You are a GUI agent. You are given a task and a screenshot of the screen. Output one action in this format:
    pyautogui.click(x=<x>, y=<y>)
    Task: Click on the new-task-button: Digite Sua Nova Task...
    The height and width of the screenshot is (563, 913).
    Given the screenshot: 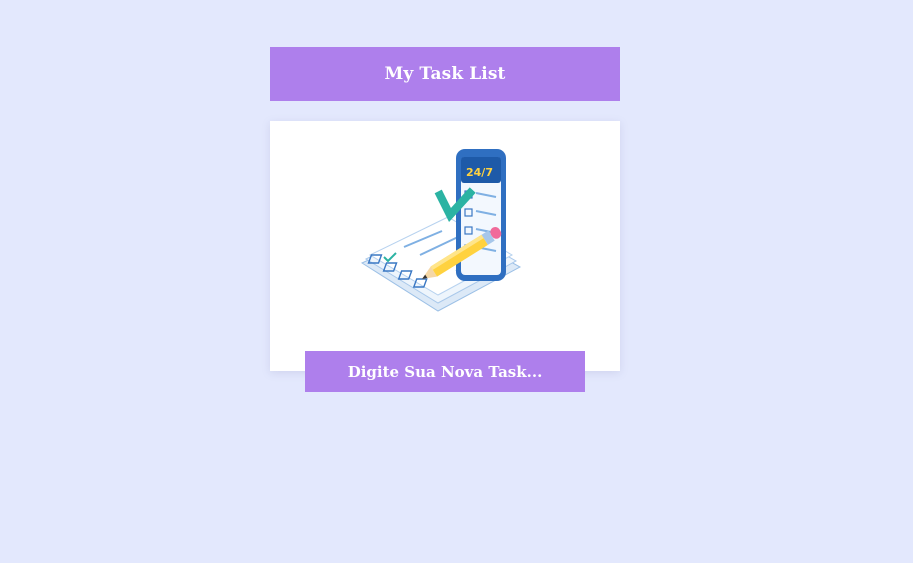 What is the action you would take?
    pyautogui.click(x=445, y=371)
    